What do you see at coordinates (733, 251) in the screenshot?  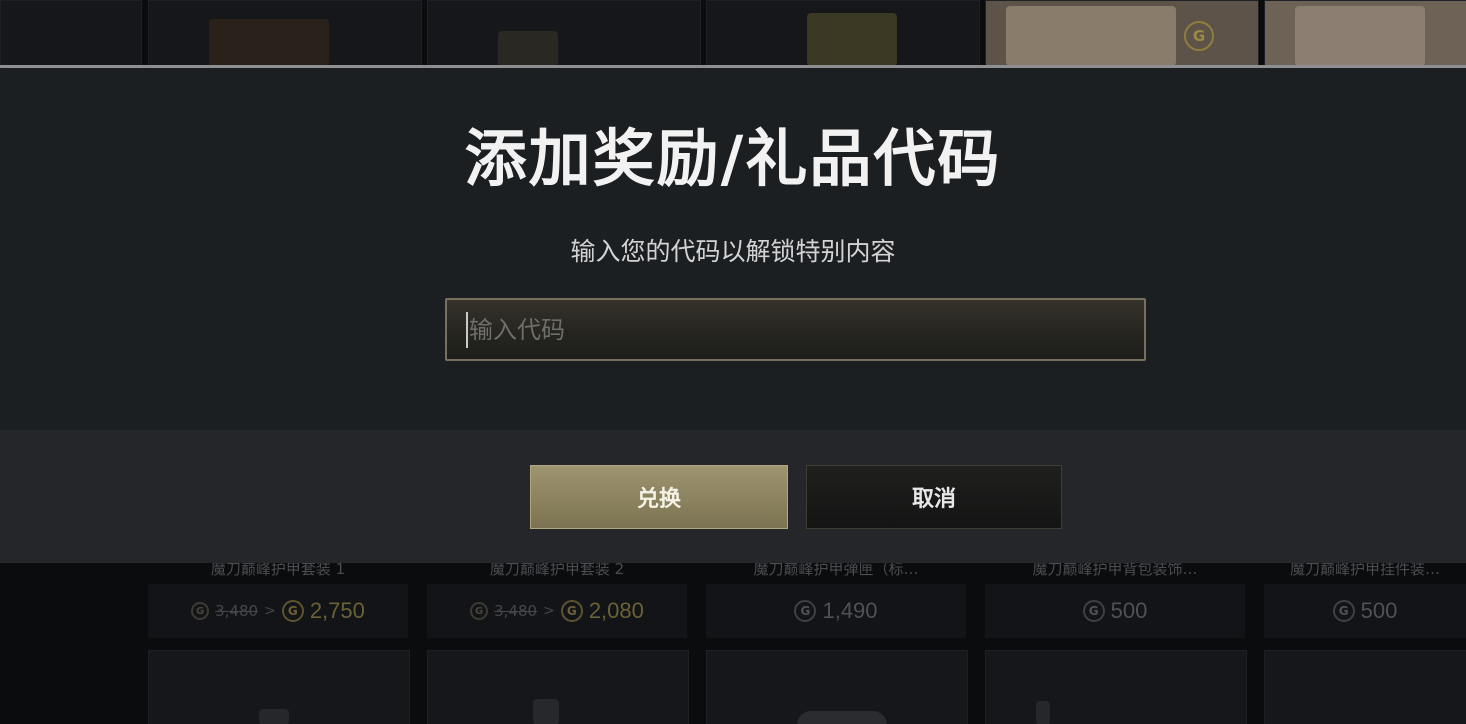 I see `dialog-subtitle: 输入您的代码以解锁特别内容` at bounding box center [733, 251].